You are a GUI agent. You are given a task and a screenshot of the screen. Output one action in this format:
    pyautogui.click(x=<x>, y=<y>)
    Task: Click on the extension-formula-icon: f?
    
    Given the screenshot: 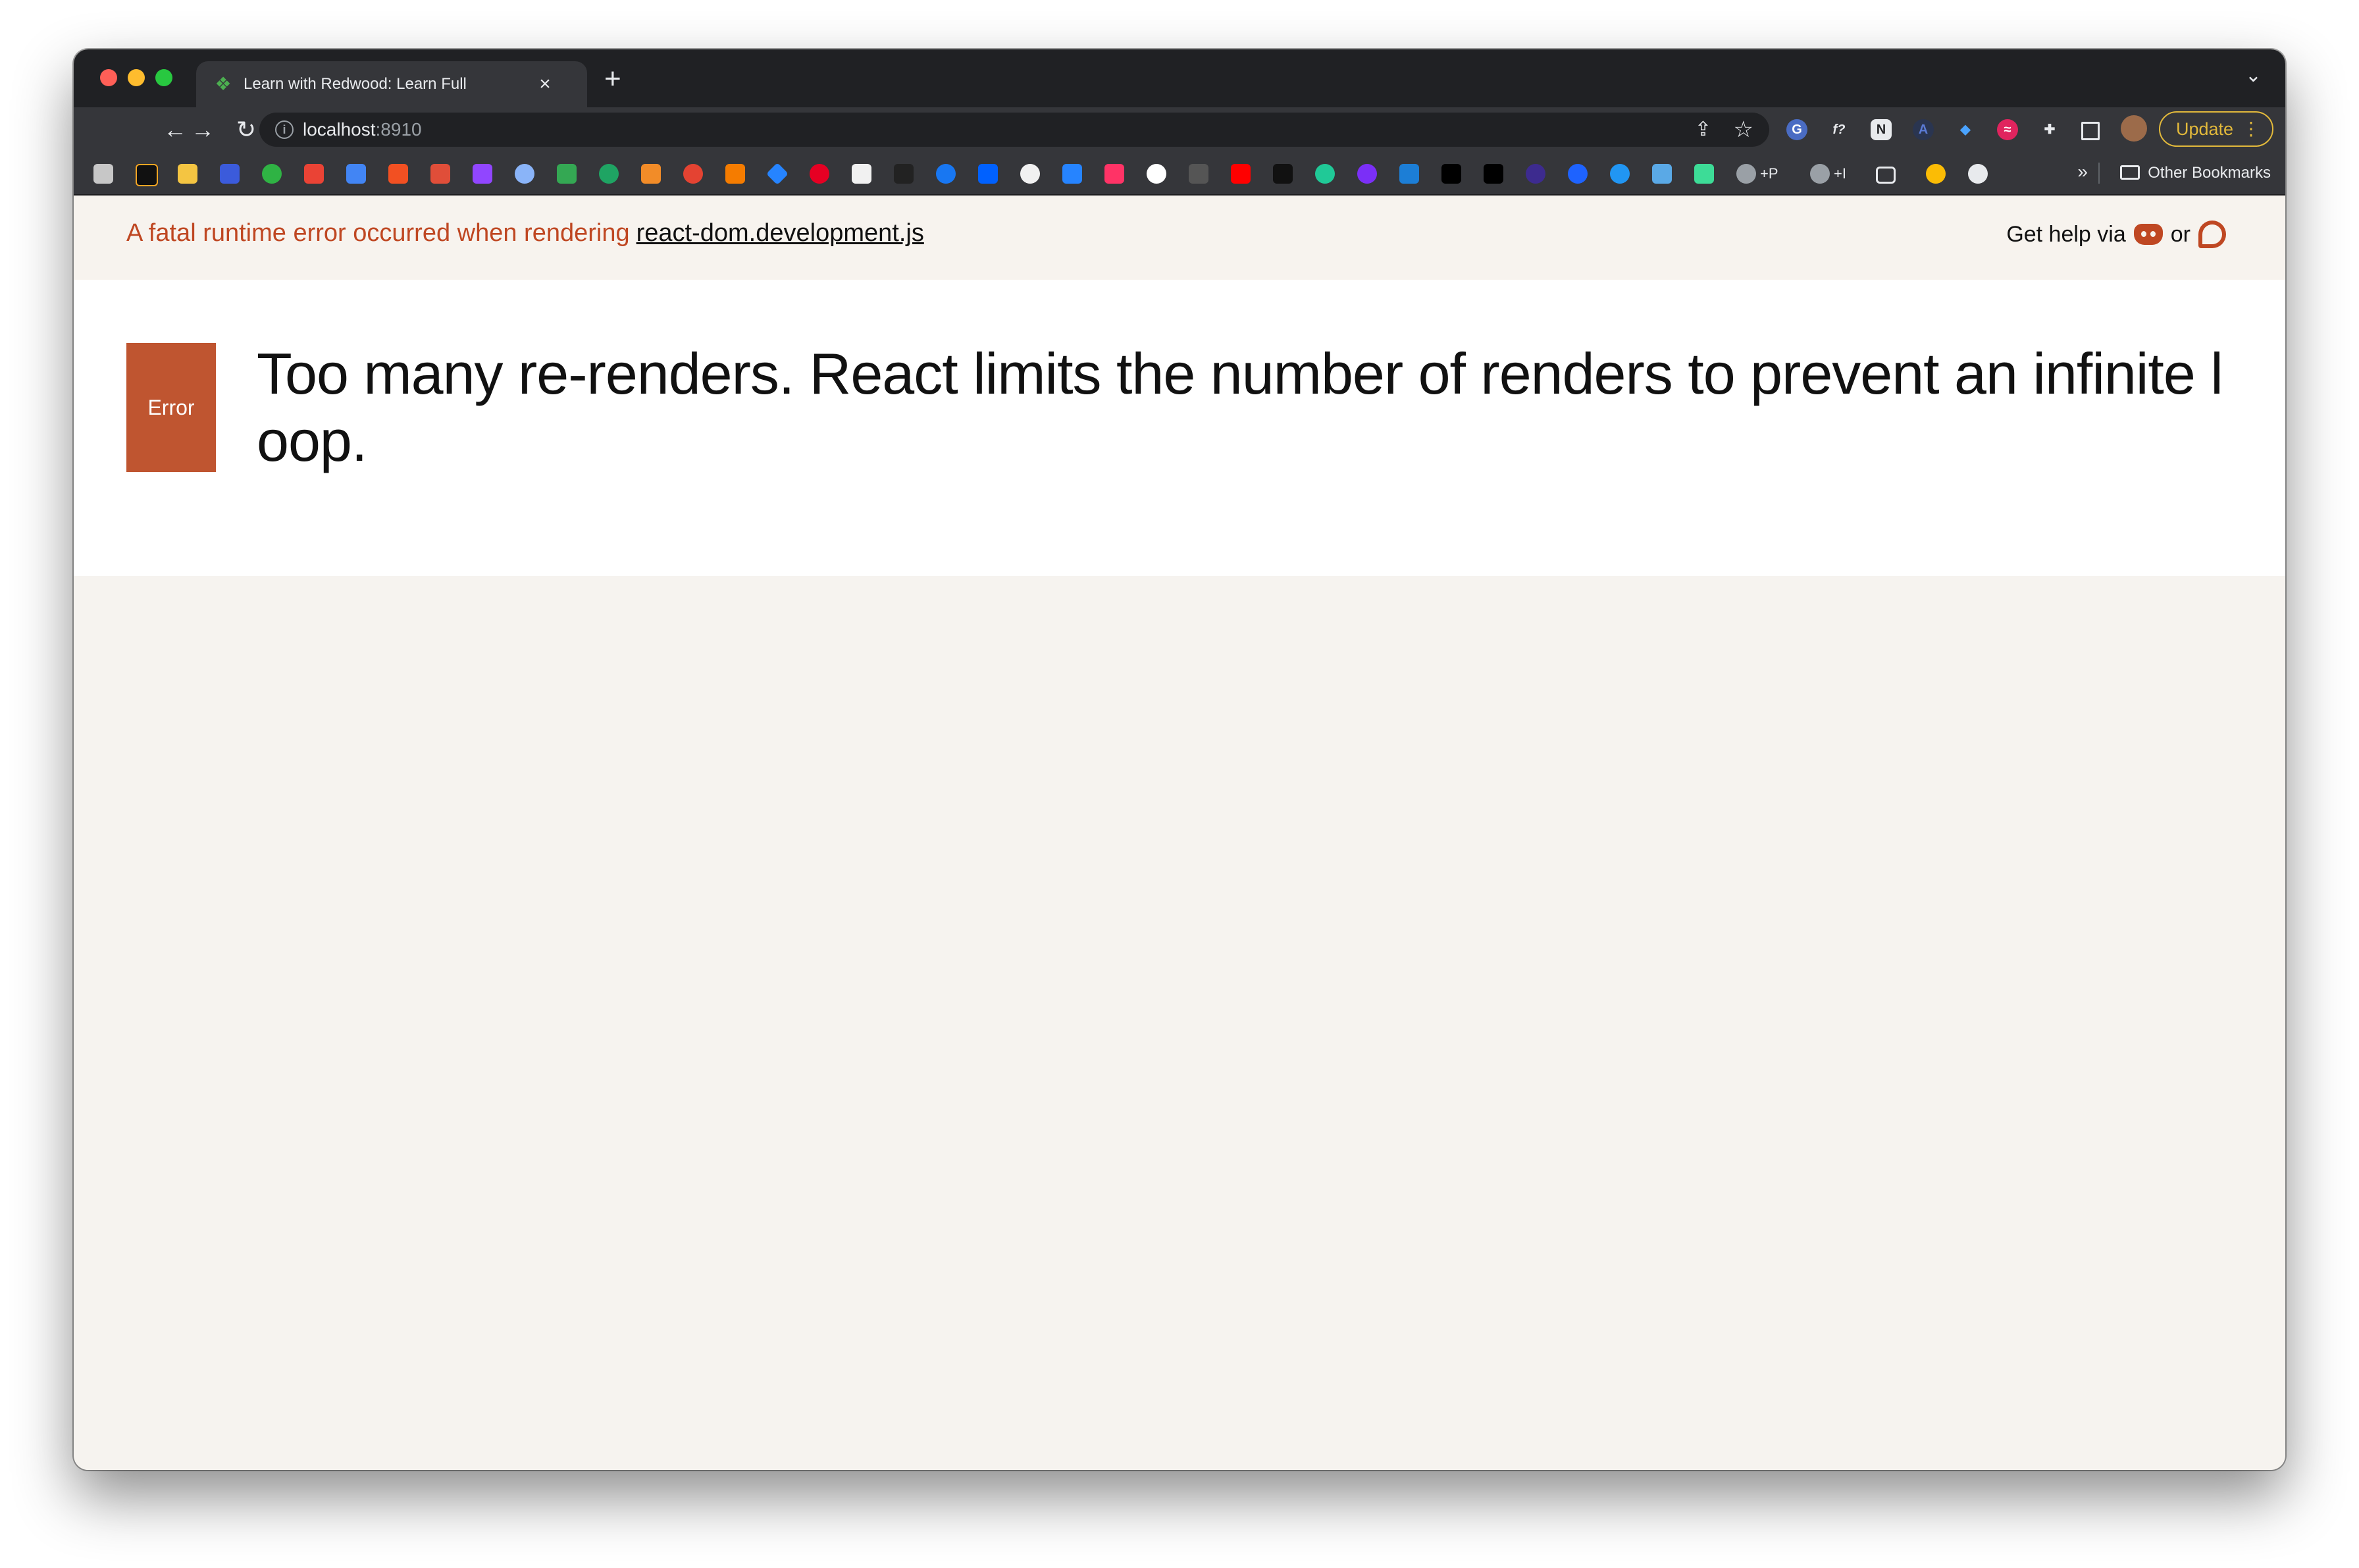 What is the action you would take?
    pyautogui.click(x=1839, y=129)
    